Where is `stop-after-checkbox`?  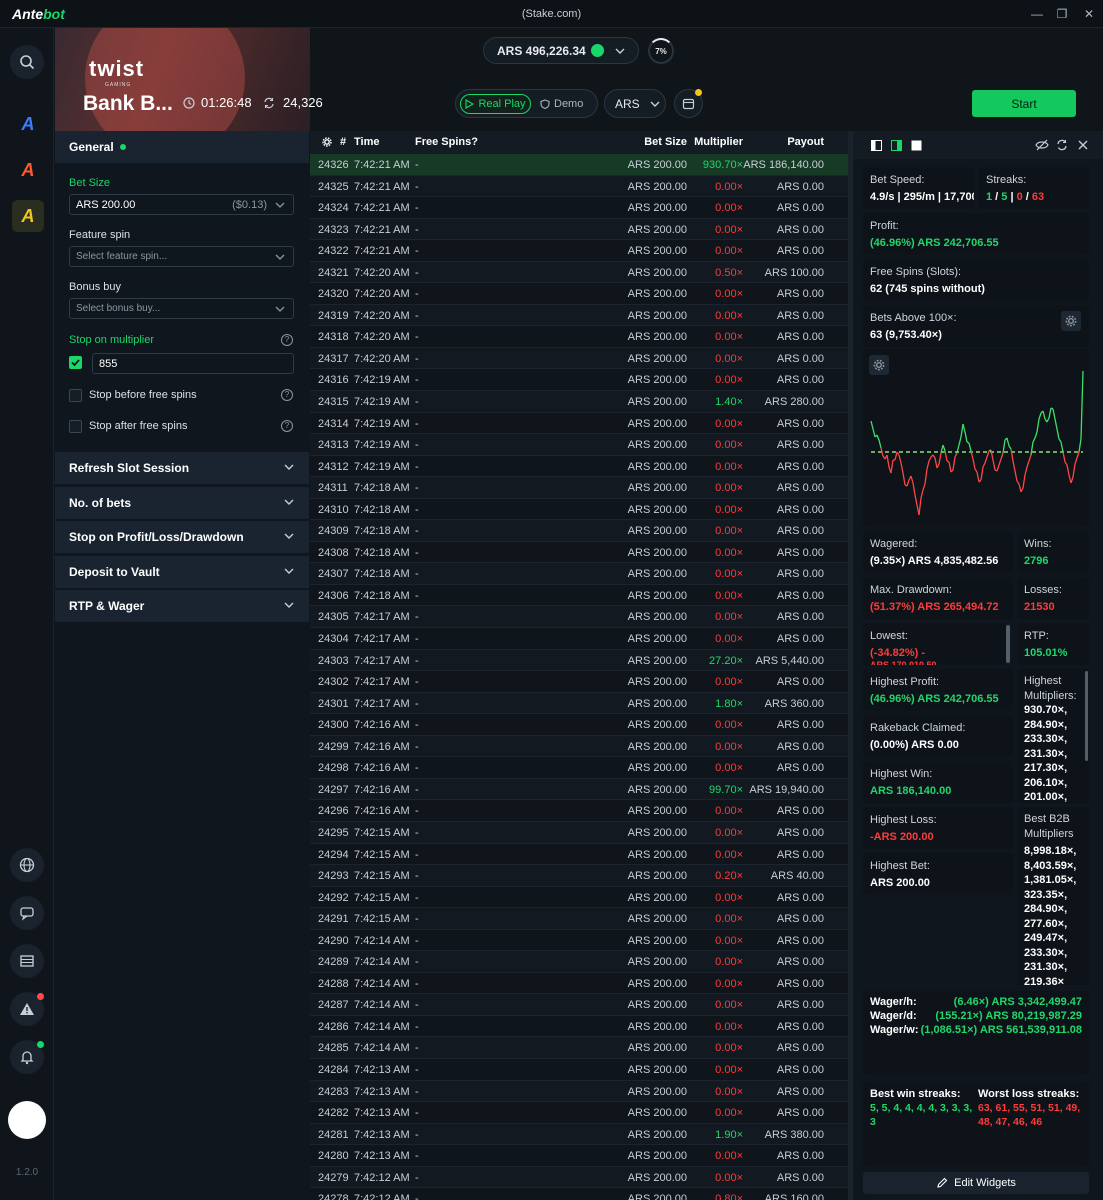
stop-after-checkbox is located at coordinates (75, 426).